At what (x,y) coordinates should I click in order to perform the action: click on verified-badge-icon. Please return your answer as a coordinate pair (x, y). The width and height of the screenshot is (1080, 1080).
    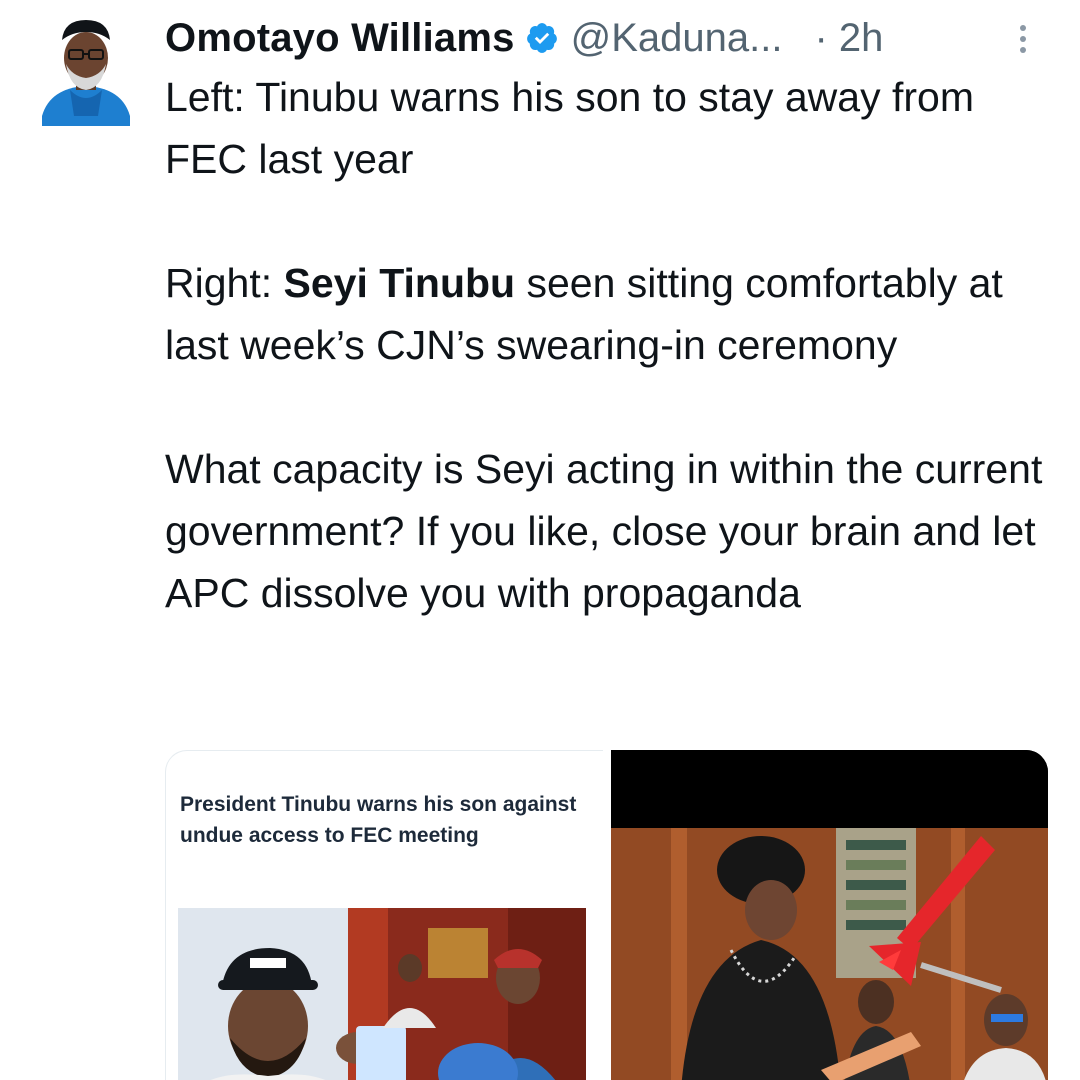
    Looking at the image, I should click on (541, 38).